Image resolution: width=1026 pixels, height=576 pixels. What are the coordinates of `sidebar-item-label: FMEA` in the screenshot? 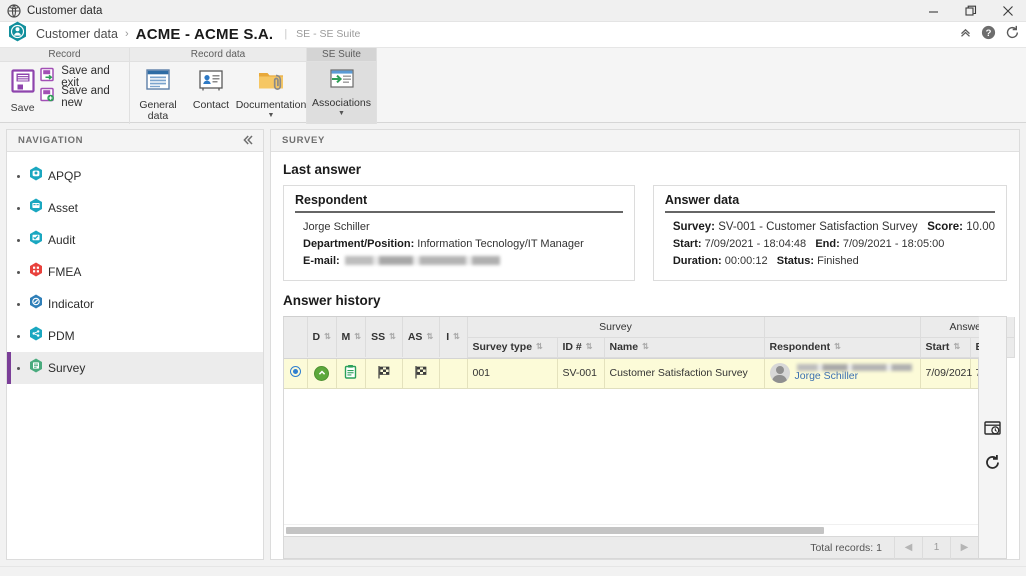 It's located at (65, 272).